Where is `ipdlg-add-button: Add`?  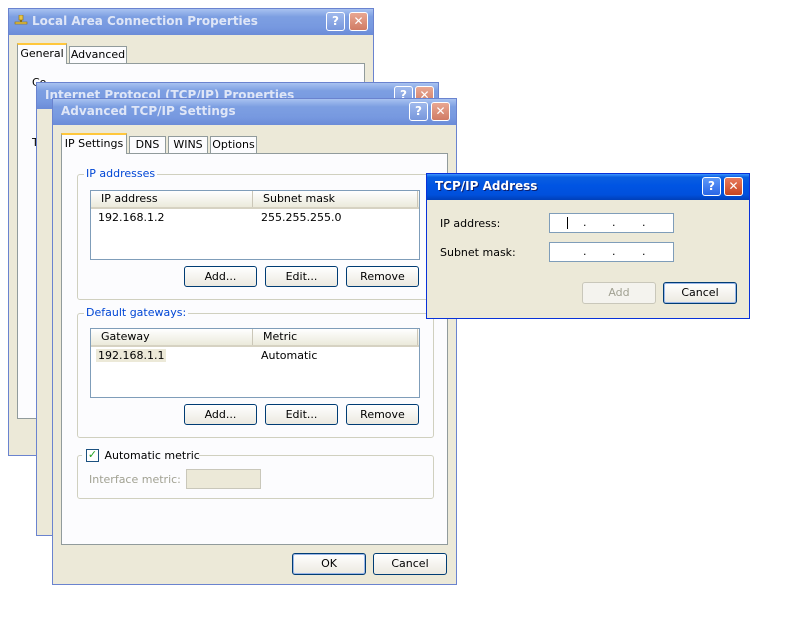
ipdlg-add-button: Add is located at coordinates (619, 293).